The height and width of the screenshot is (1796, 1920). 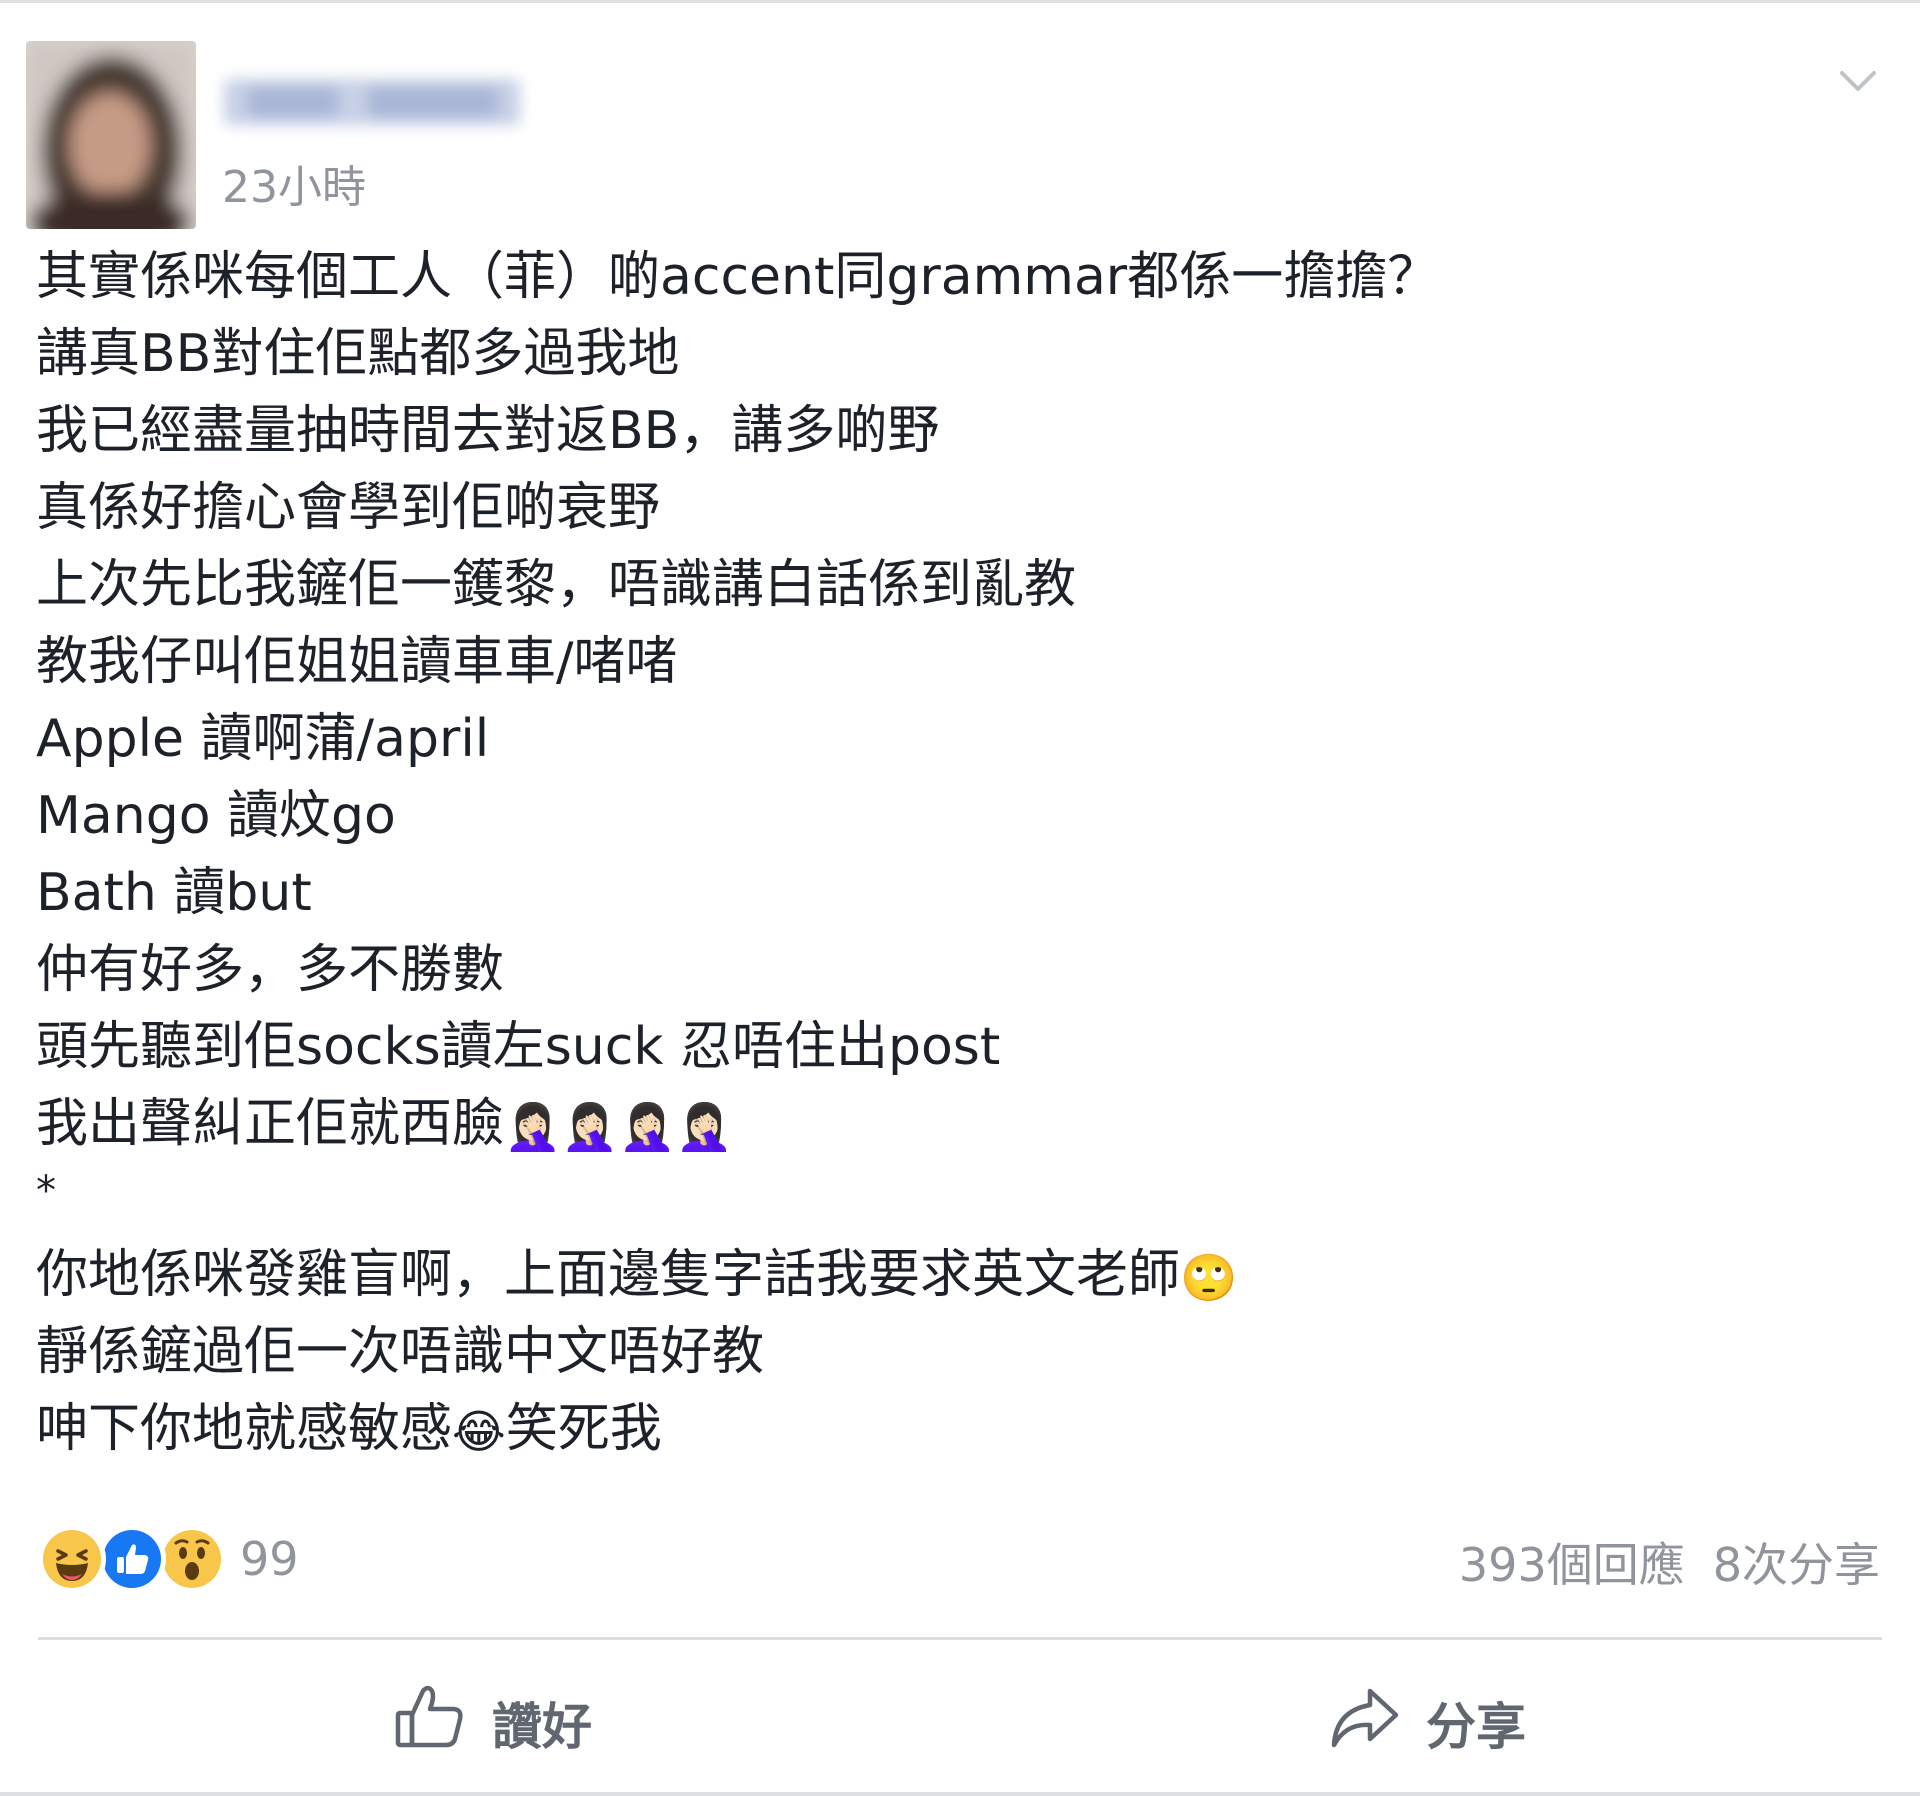 What do you see at coordinates (244, 1429) in the screenshot?
I see `post-line-text: 呻下你地就感敏感` at bounding box center [244, 1429].